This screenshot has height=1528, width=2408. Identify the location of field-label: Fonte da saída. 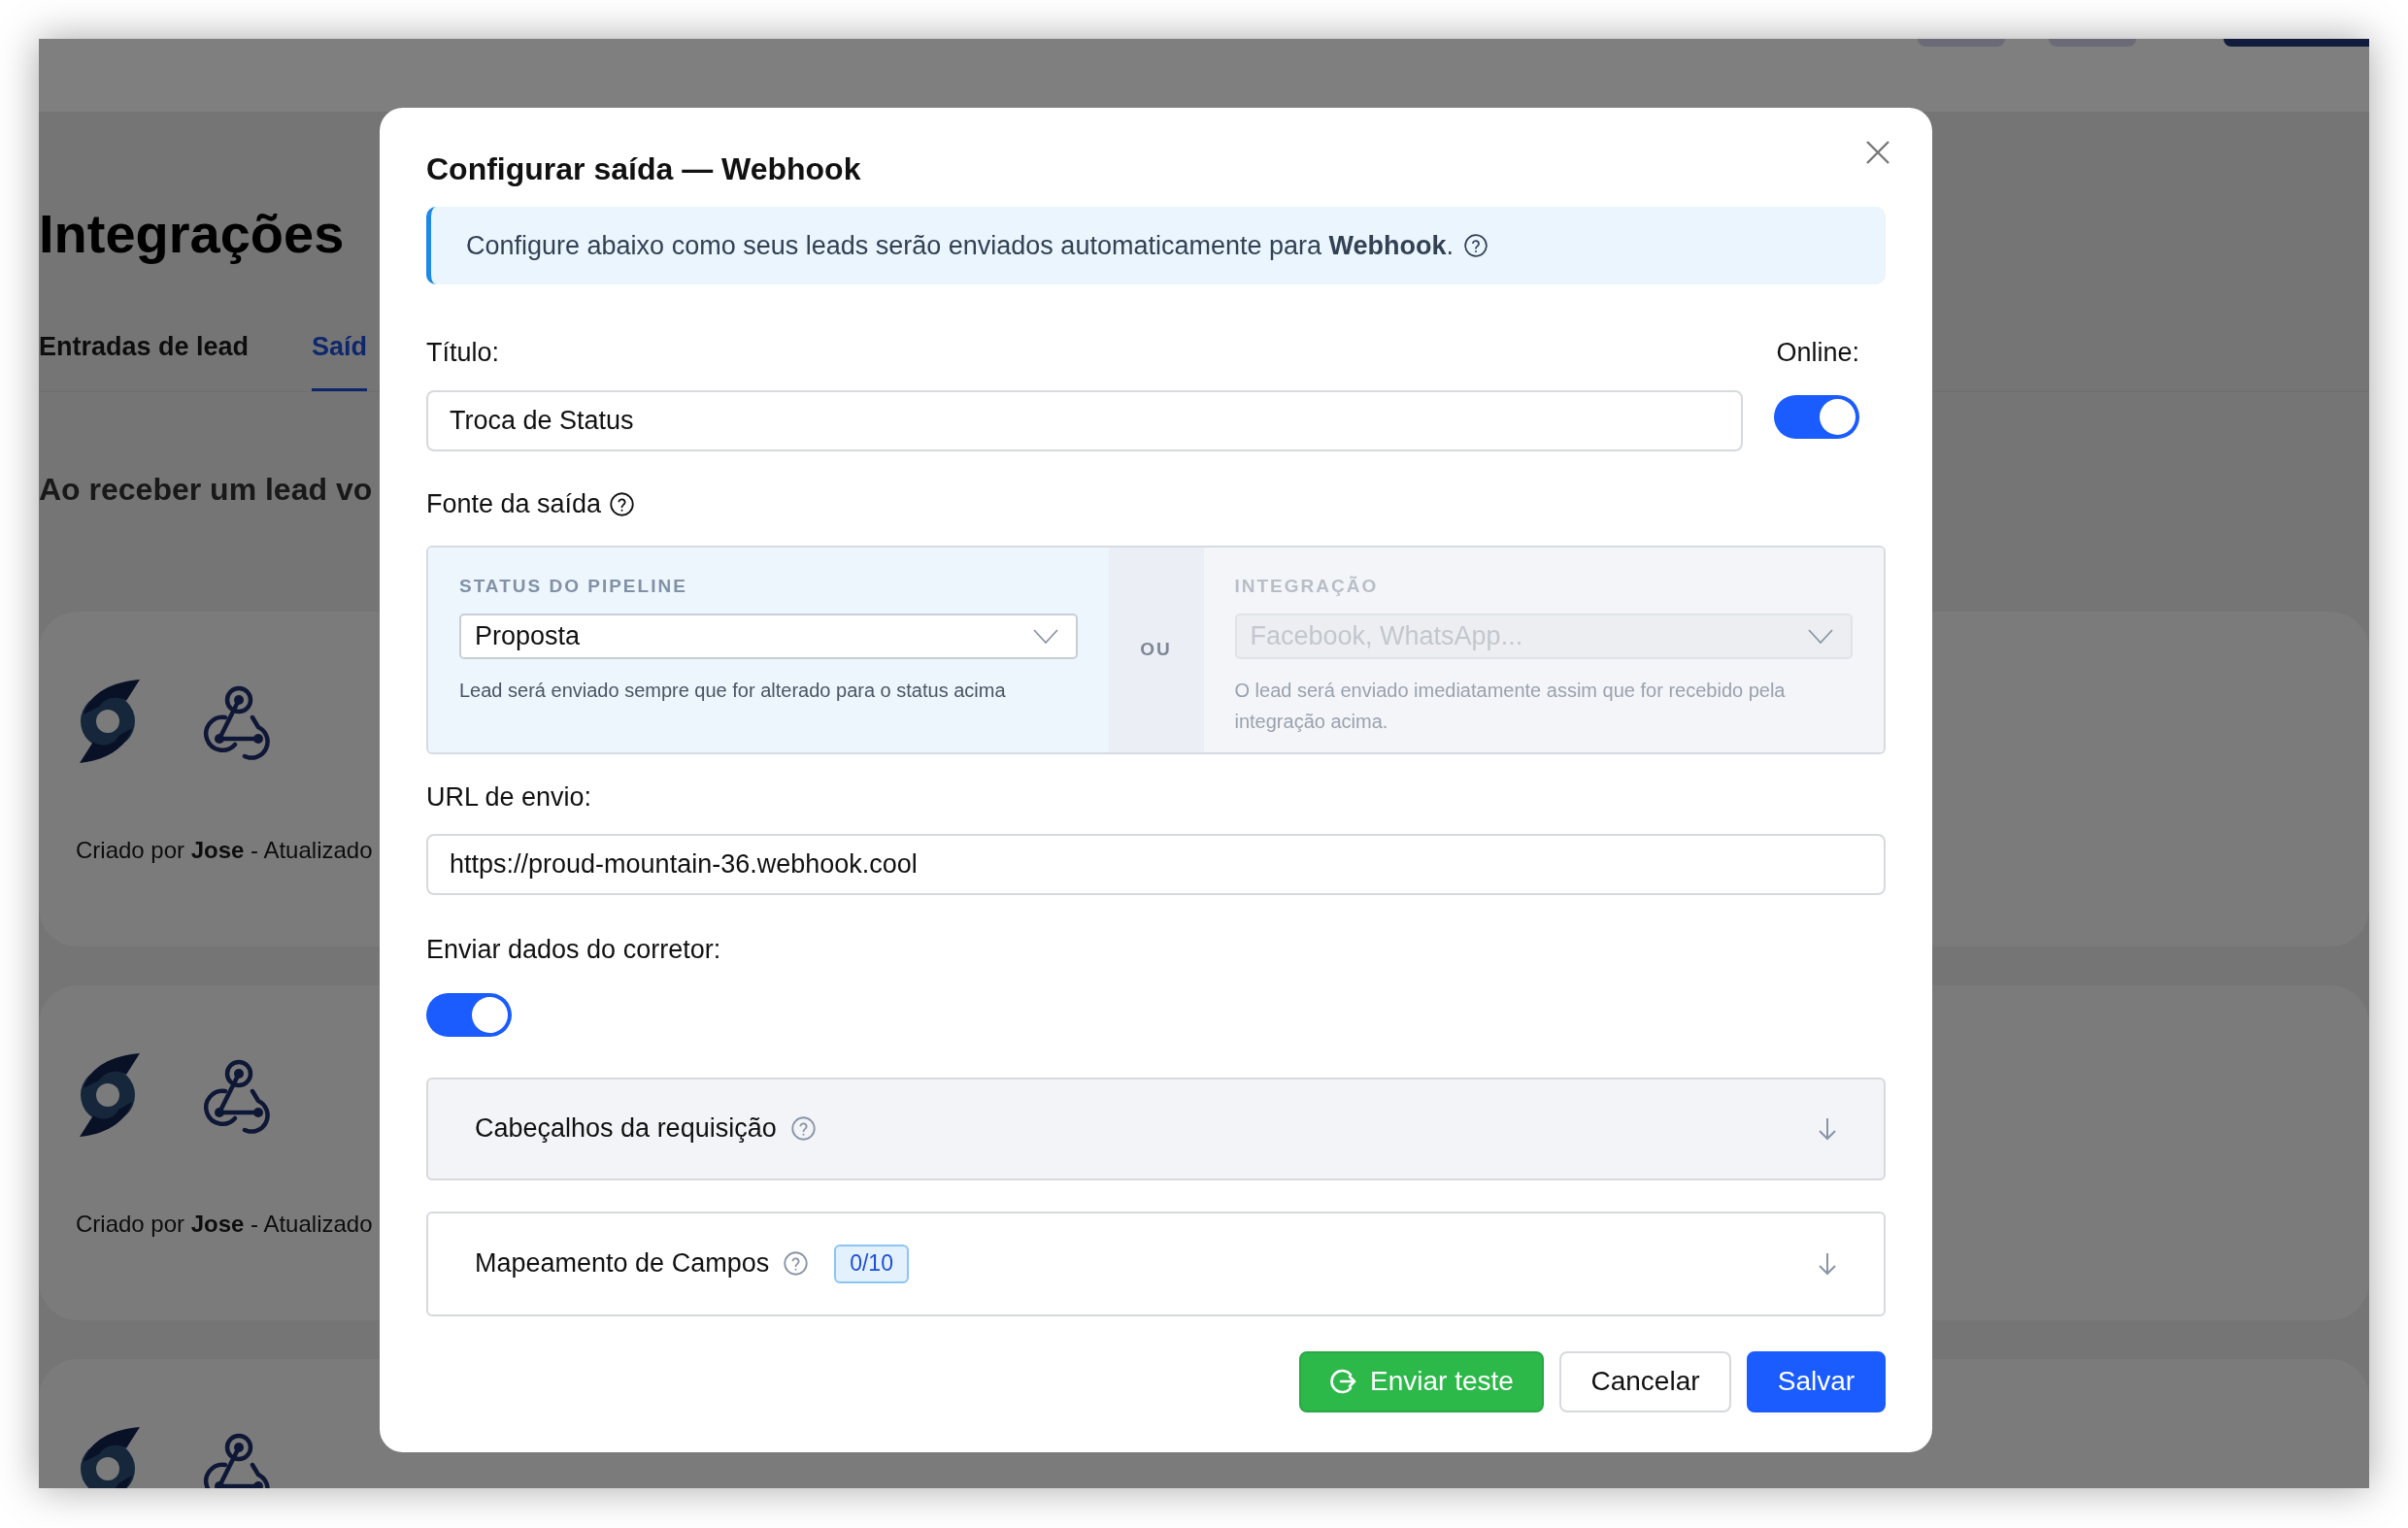
(514, 504).